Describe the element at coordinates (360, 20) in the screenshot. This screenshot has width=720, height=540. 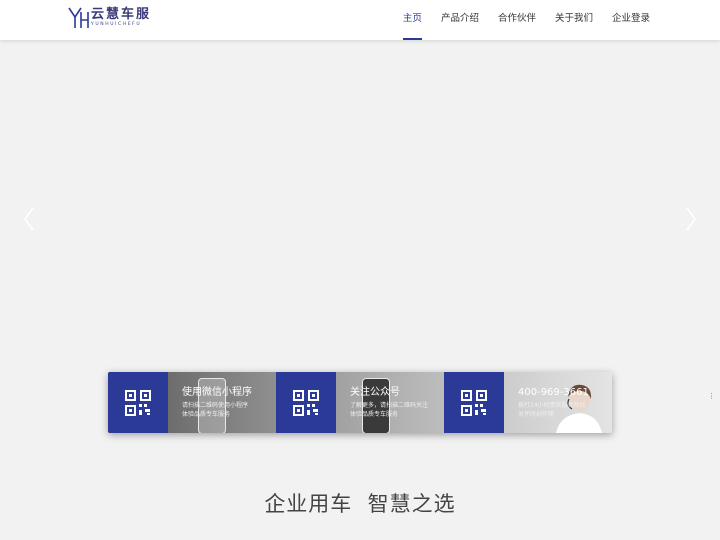
I see `site-header: 云慧车服 YUNHUICHEFU 主页 产品介绍 合作伙伴 关于我们 企业登录` at that location.